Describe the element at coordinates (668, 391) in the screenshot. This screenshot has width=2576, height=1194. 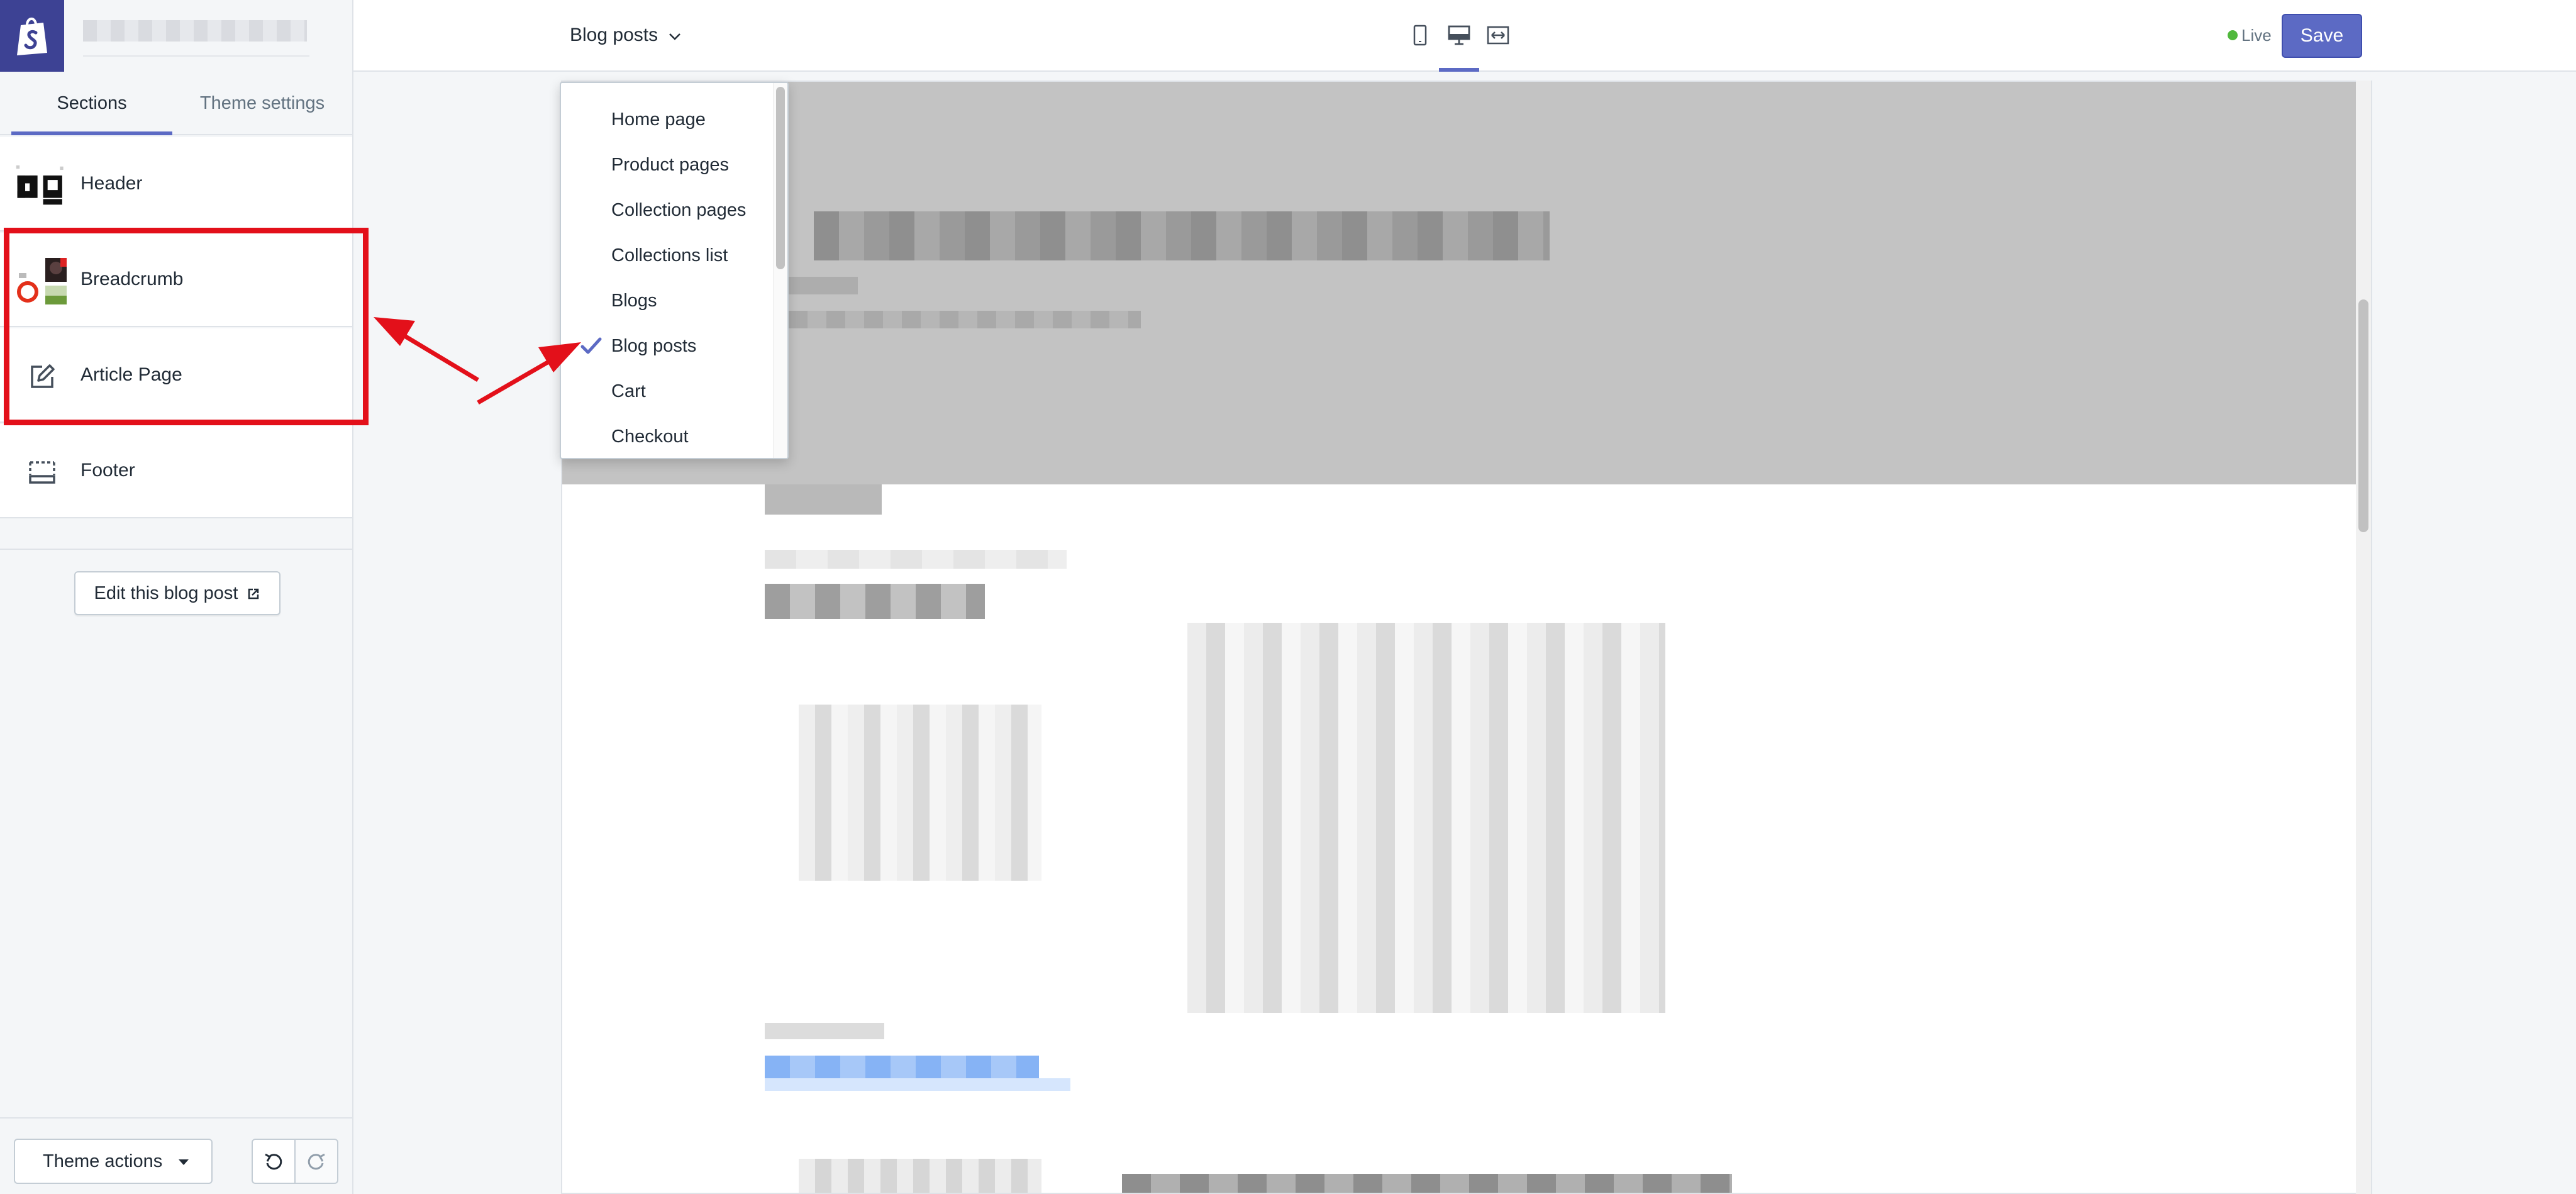
I see `dropdown-item-cart: Cart` at that location.